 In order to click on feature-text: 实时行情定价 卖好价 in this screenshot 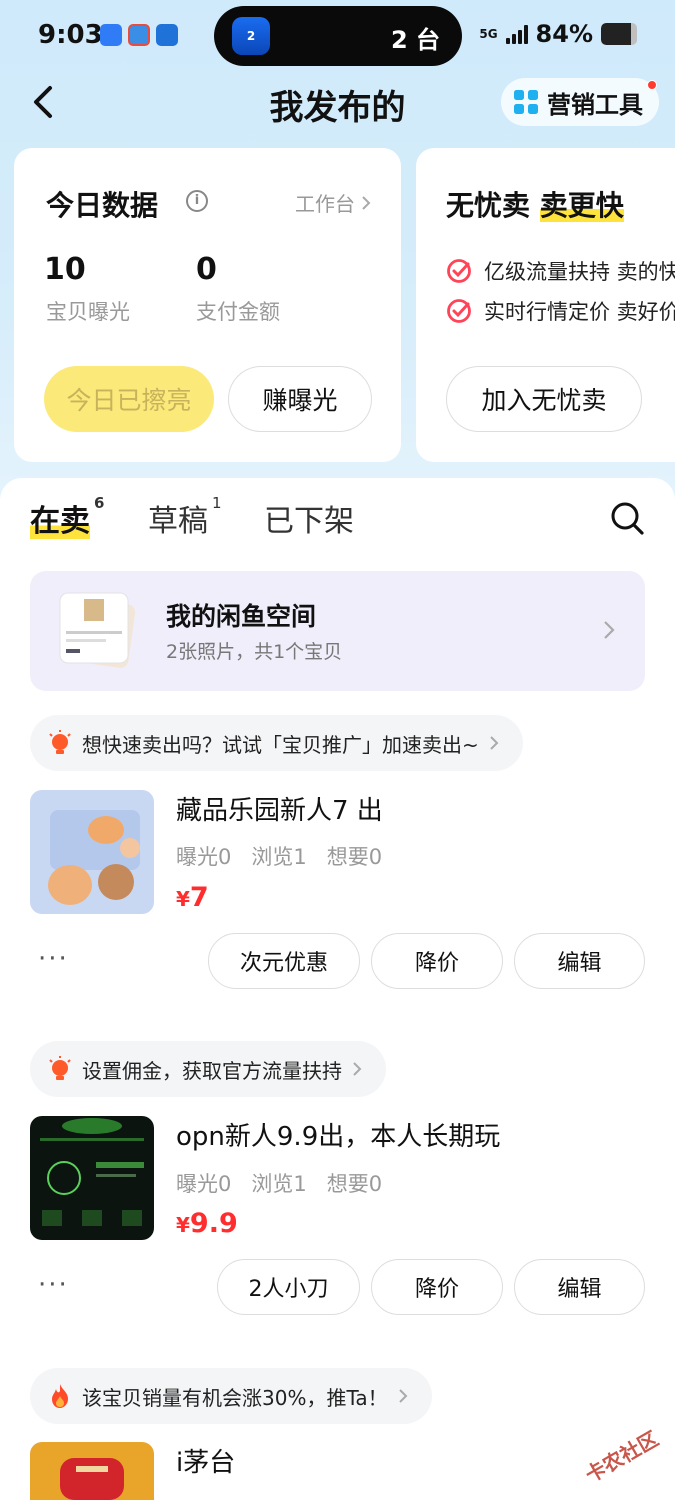, I will do `click(579, 312)`.